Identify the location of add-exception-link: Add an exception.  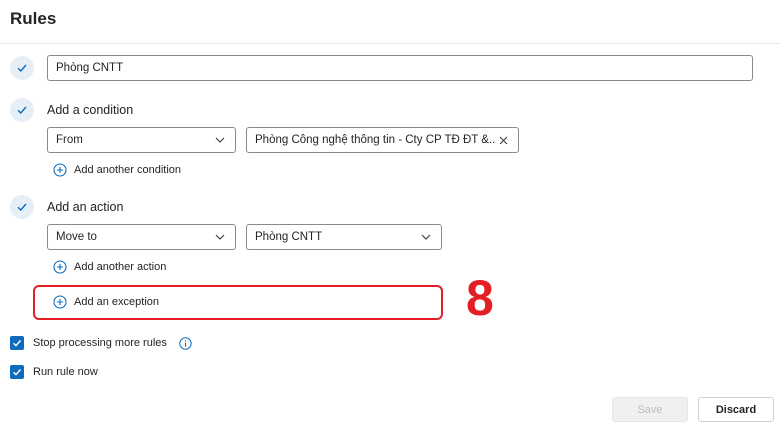
(106, 302).